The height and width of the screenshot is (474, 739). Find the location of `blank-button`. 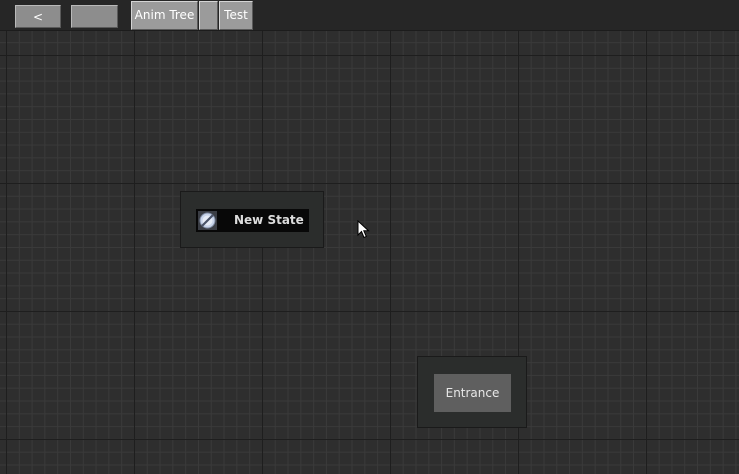

blank-button is located at coordinates (94, 16).